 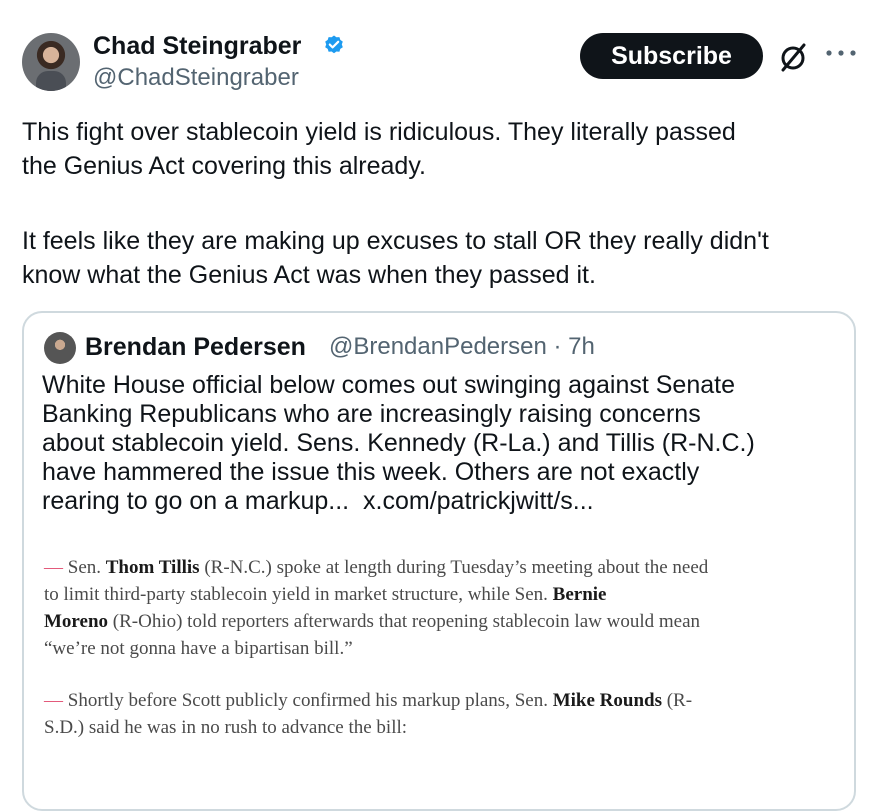 I want to click on excerpt-bold-name: Thom Tillis, so click(x=152, y=567).